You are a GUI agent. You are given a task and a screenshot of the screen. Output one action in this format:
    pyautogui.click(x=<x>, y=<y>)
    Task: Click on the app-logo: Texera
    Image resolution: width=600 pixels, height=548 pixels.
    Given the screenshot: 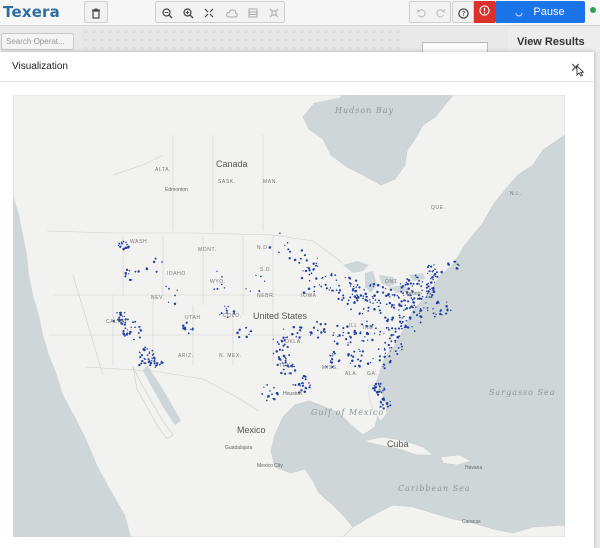 What is the action you would take?
    pyautogui.click(x=31, y=12)
    